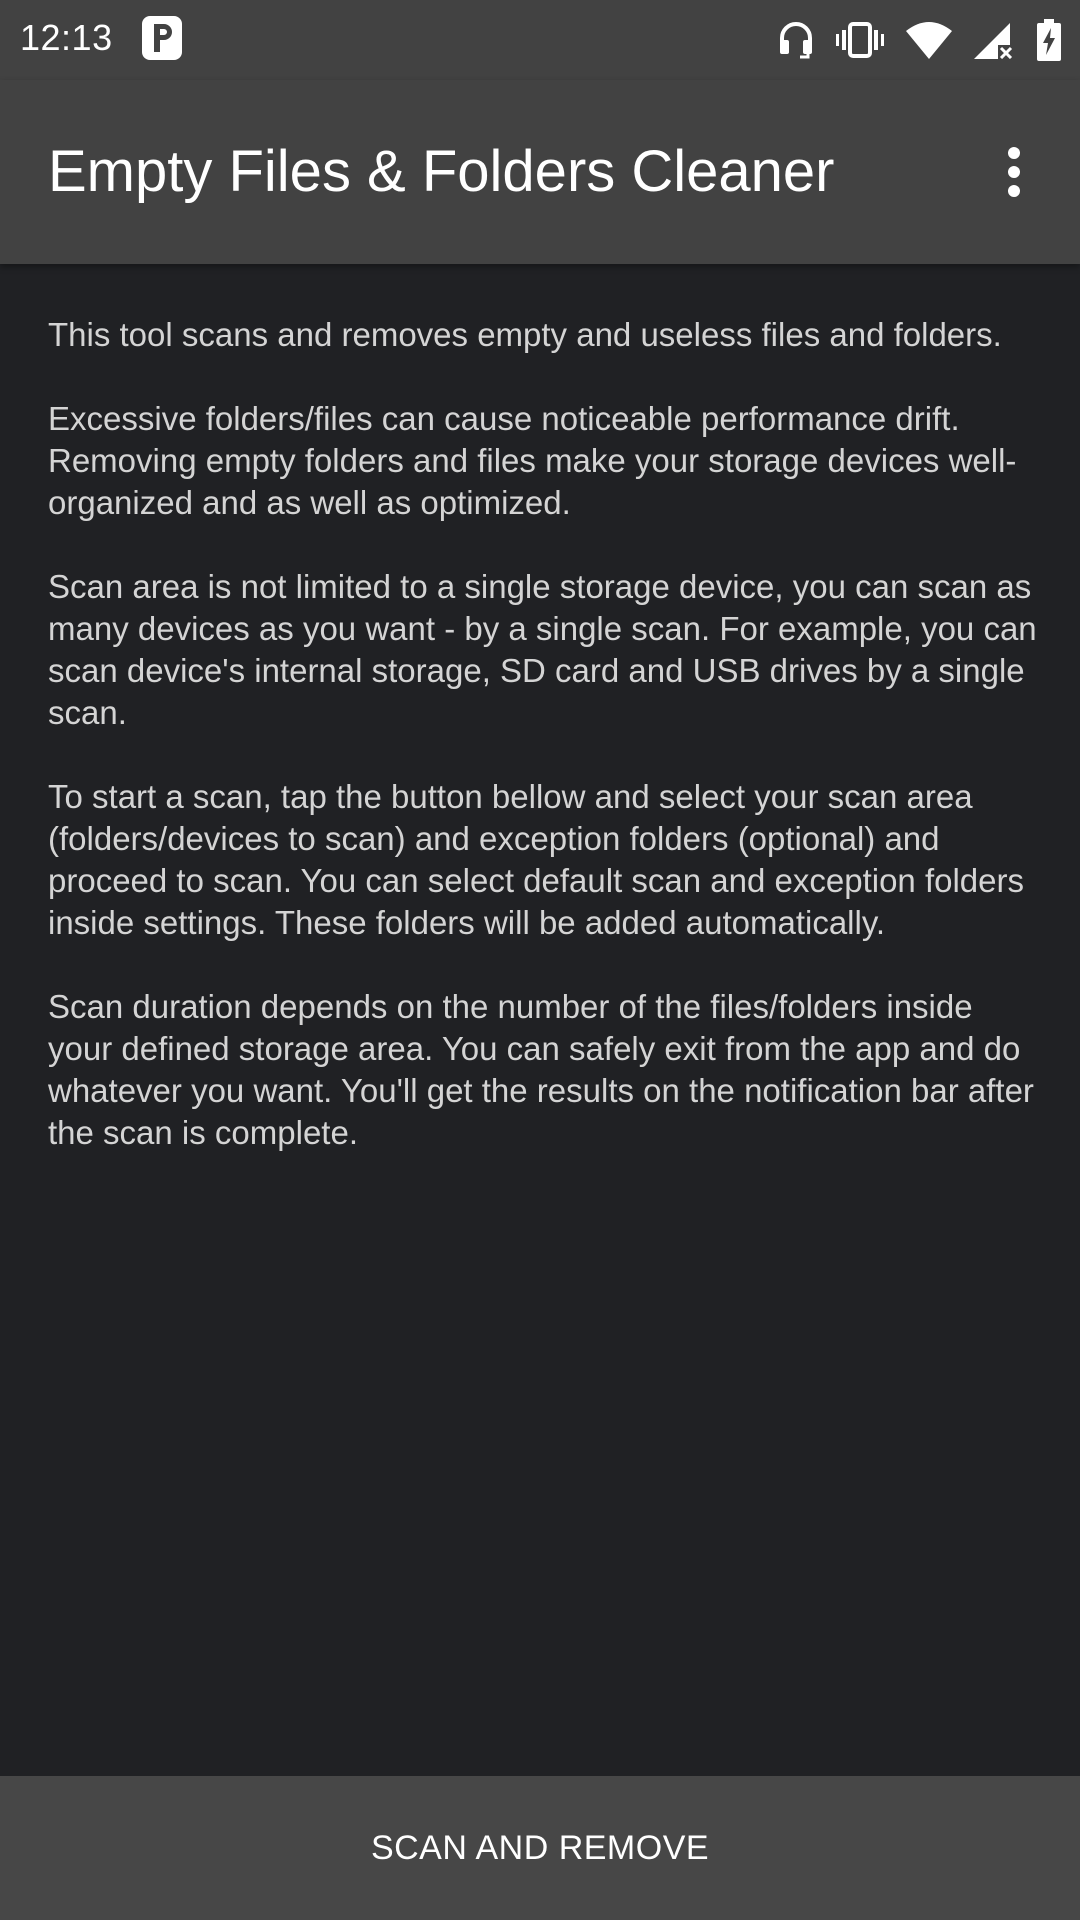  I want to click on parking-icon, so click(162, 38).